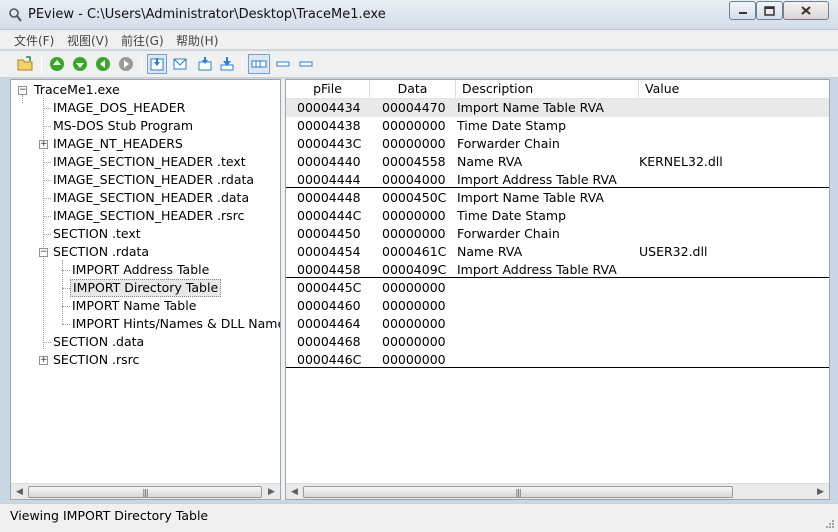 The width and height of the screenshot is (838, 532). I want to click on details-view-icon, so click(259, 64).